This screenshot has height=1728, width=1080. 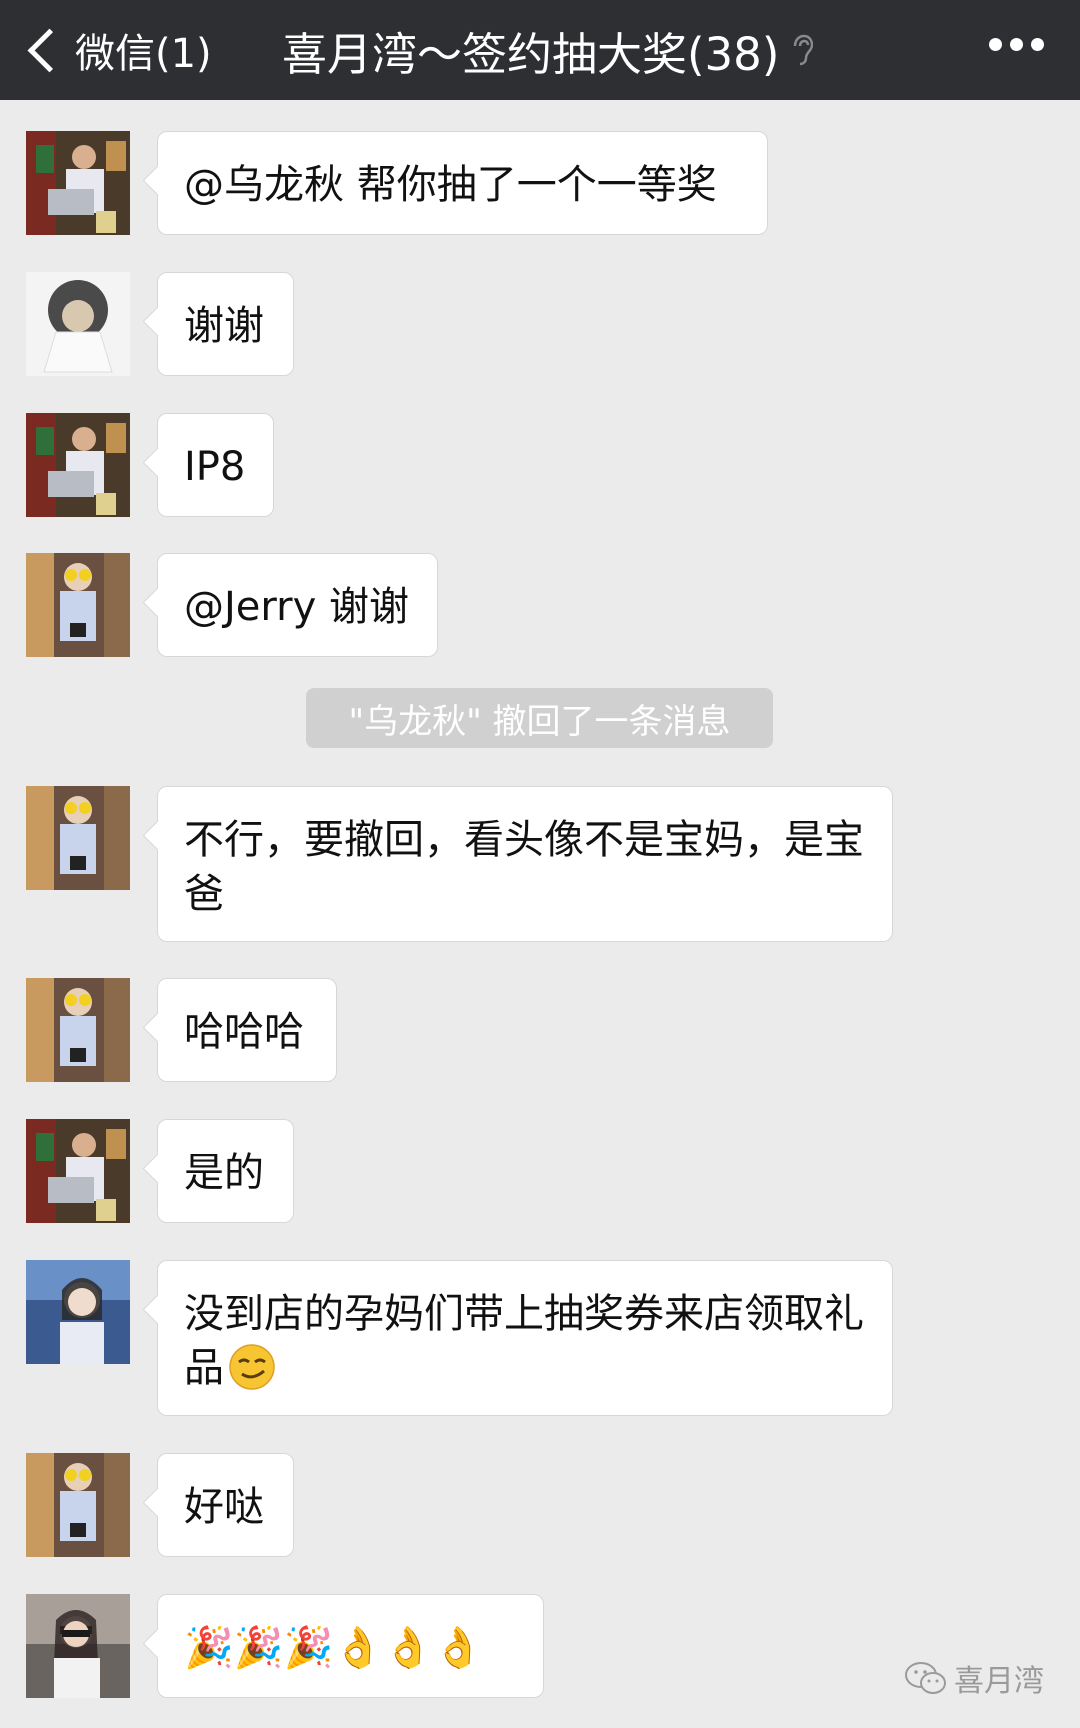 What do you see at coordinates (49, 50) in the screenshot?
I see `chevron-left-icon` at bounding box center [49, 50].